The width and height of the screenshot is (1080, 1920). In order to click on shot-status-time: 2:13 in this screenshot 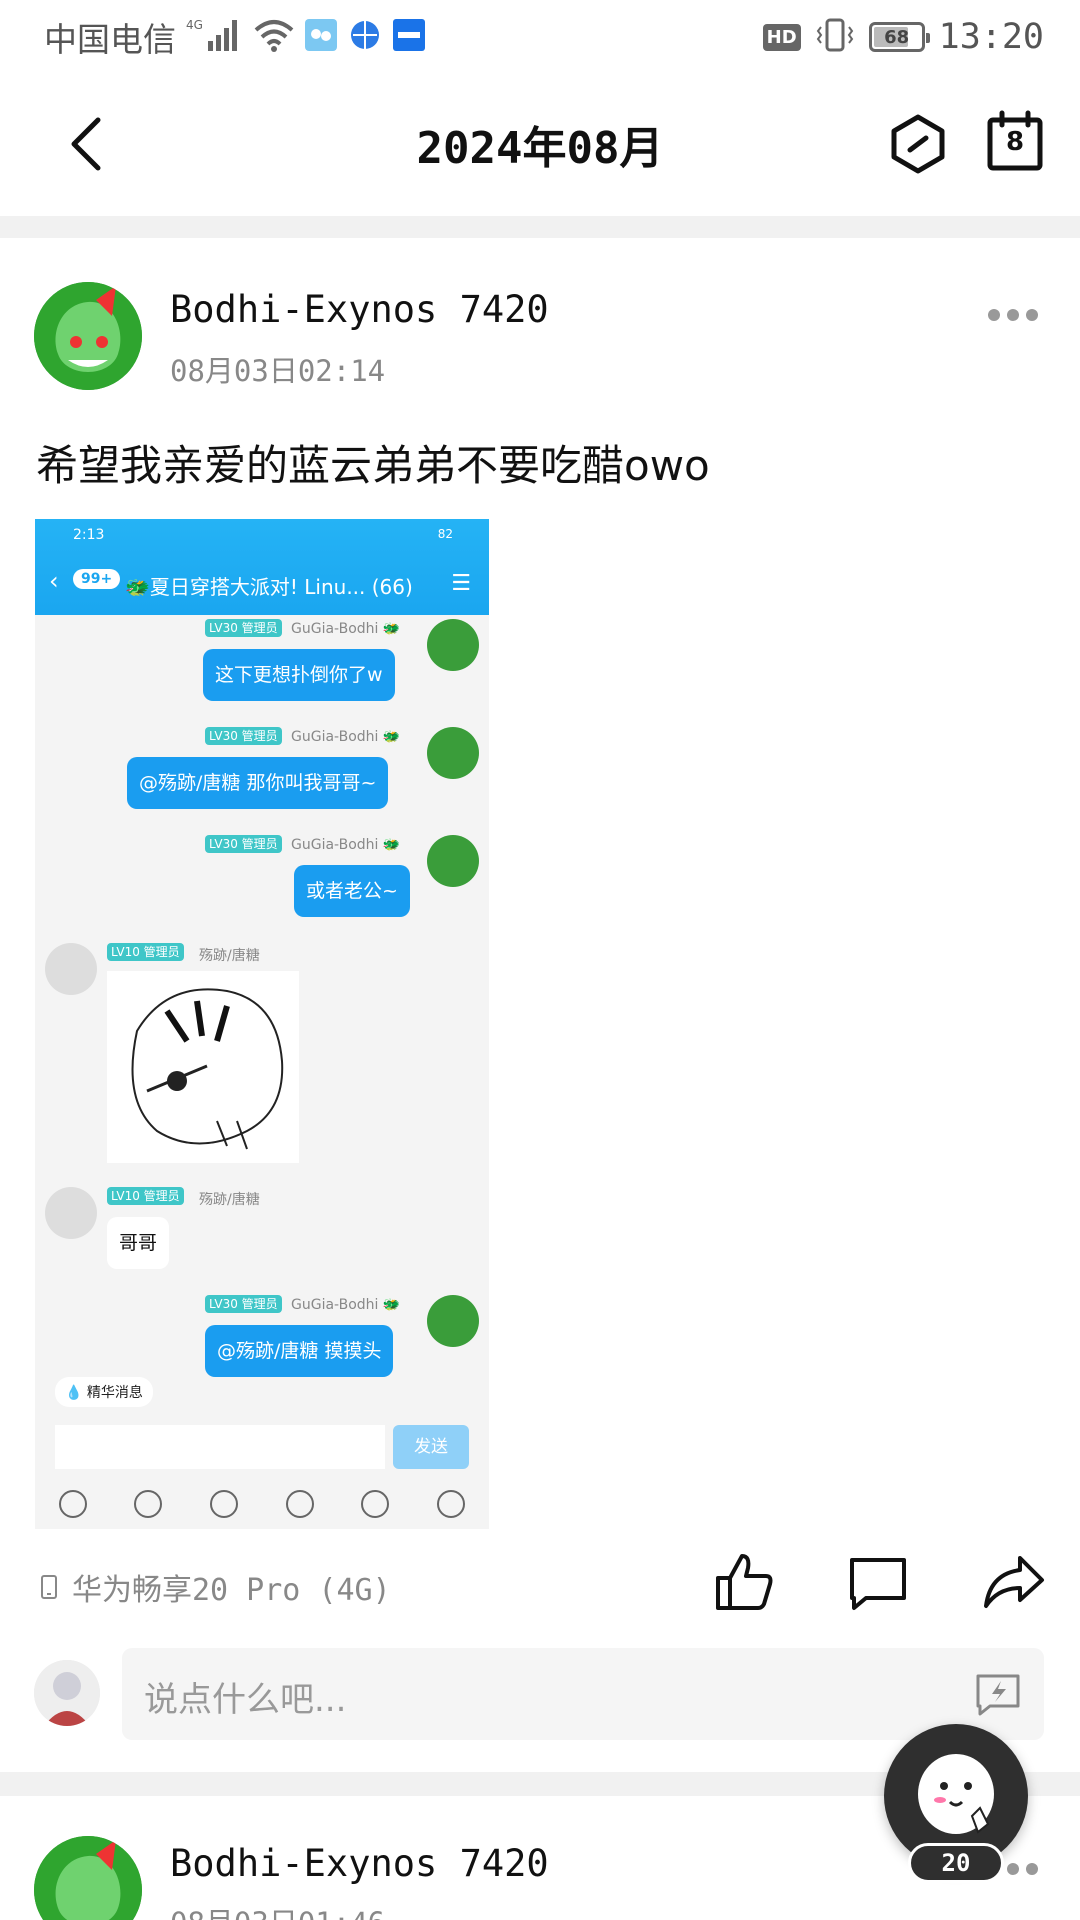, I will do `click(89, 535)`.